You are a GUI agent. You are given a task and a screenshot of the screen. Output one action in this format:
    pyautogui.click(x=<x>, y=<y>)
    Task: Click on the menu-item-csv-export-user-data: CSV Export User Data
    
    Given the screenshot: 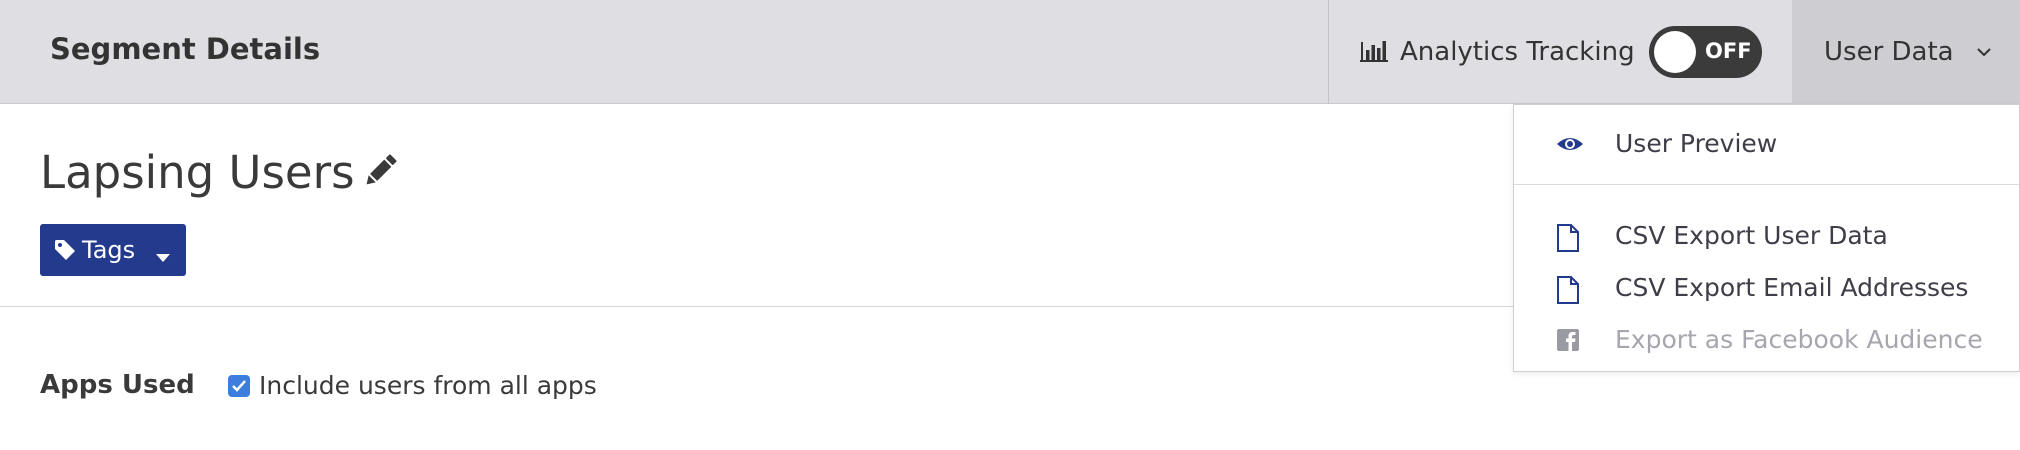 What is the action you would take?
    pyautogui.click(x=1766, y=236)
    